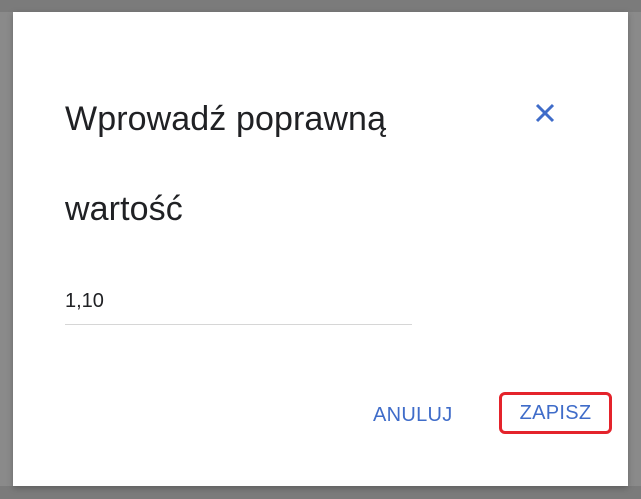  I want to click on overlay-left, so click(6, 249).